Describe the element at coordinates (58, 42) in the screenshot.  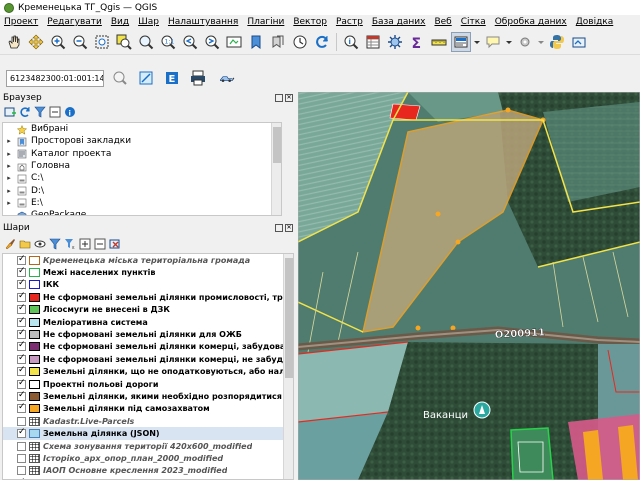
I see `zoom-in-icon` at that location.